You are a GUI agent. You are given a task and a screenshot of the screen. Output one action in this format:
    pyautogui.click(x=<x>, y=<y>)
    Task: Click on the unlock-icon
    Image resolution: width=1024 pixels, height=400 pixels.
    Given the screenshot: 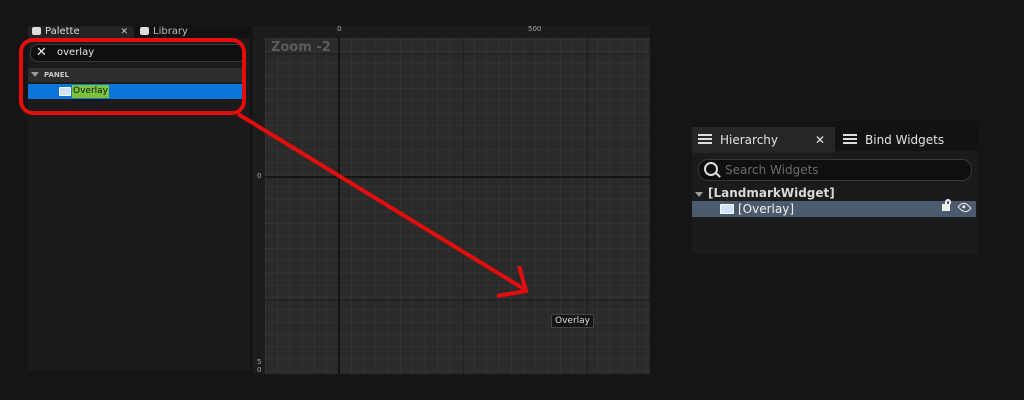 What is the action you would take?
    pyautogui.click(x=946, y=205)
    